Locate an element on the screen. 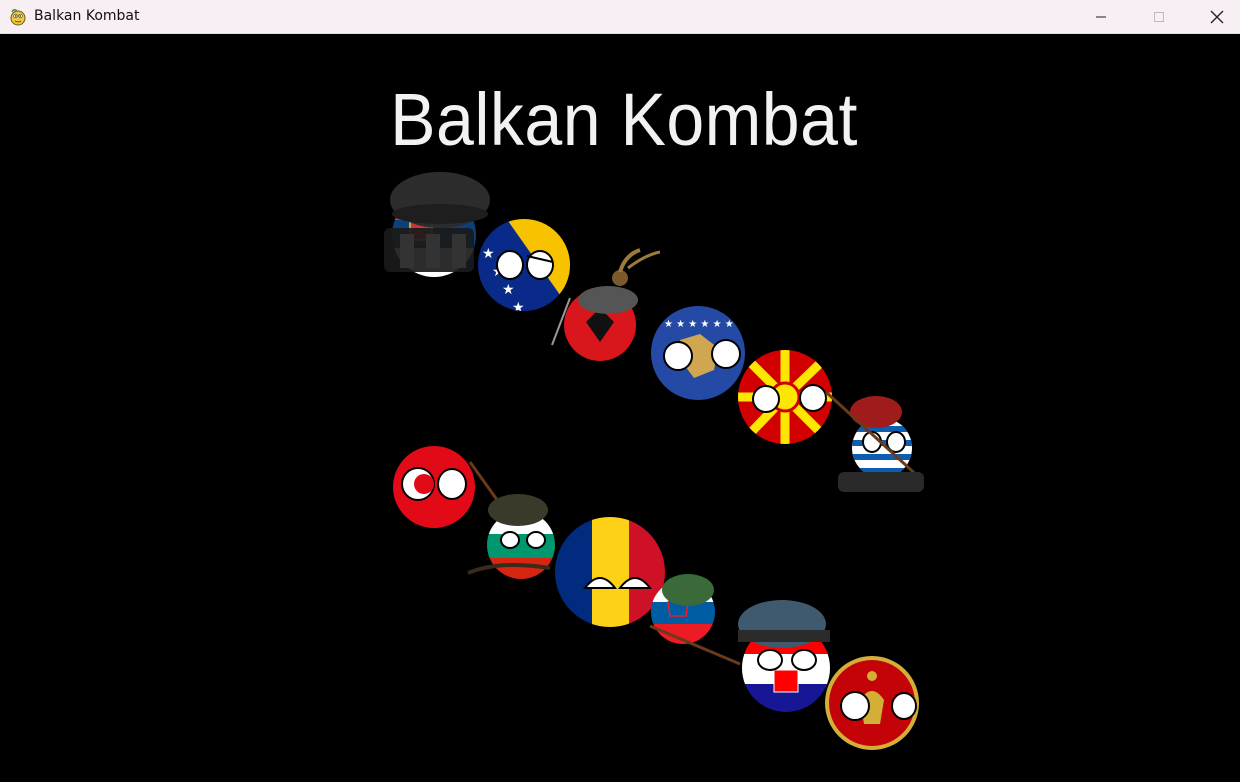 The height and width of the screenshot is (782, 1240). maximize-button is located at coordinates (1159, 17).